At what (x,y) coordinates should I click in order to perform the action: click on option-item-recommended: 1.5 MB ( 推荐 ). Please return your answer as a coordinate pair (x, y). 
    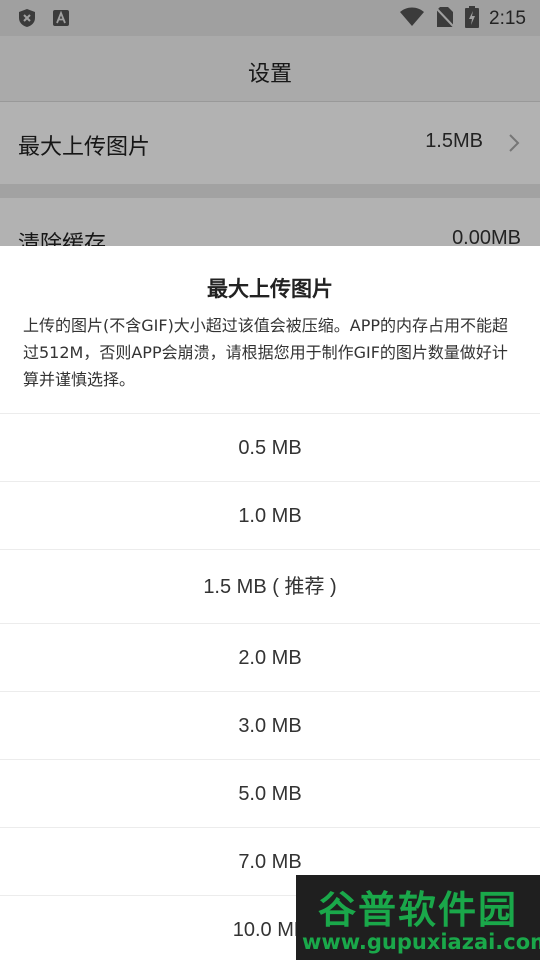
    Looking at the image, I should click on (270, 586).